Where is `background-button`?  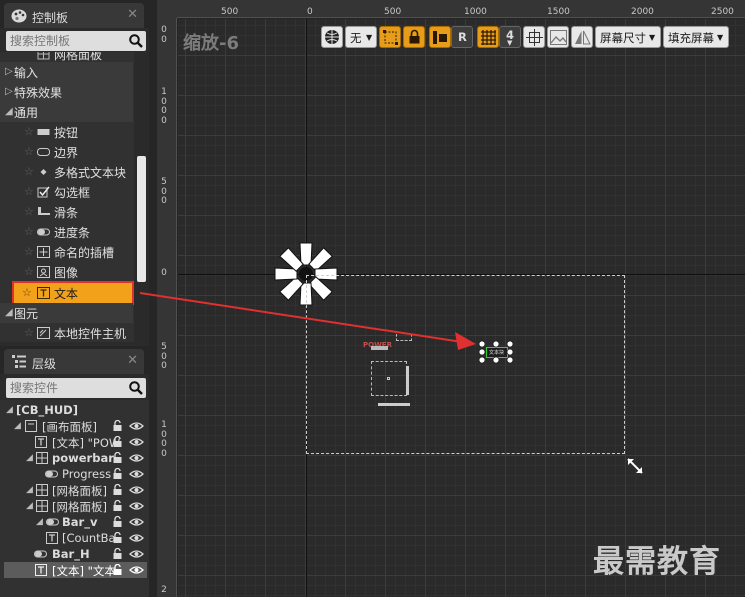
background-button is located at coordinates (558, 37).